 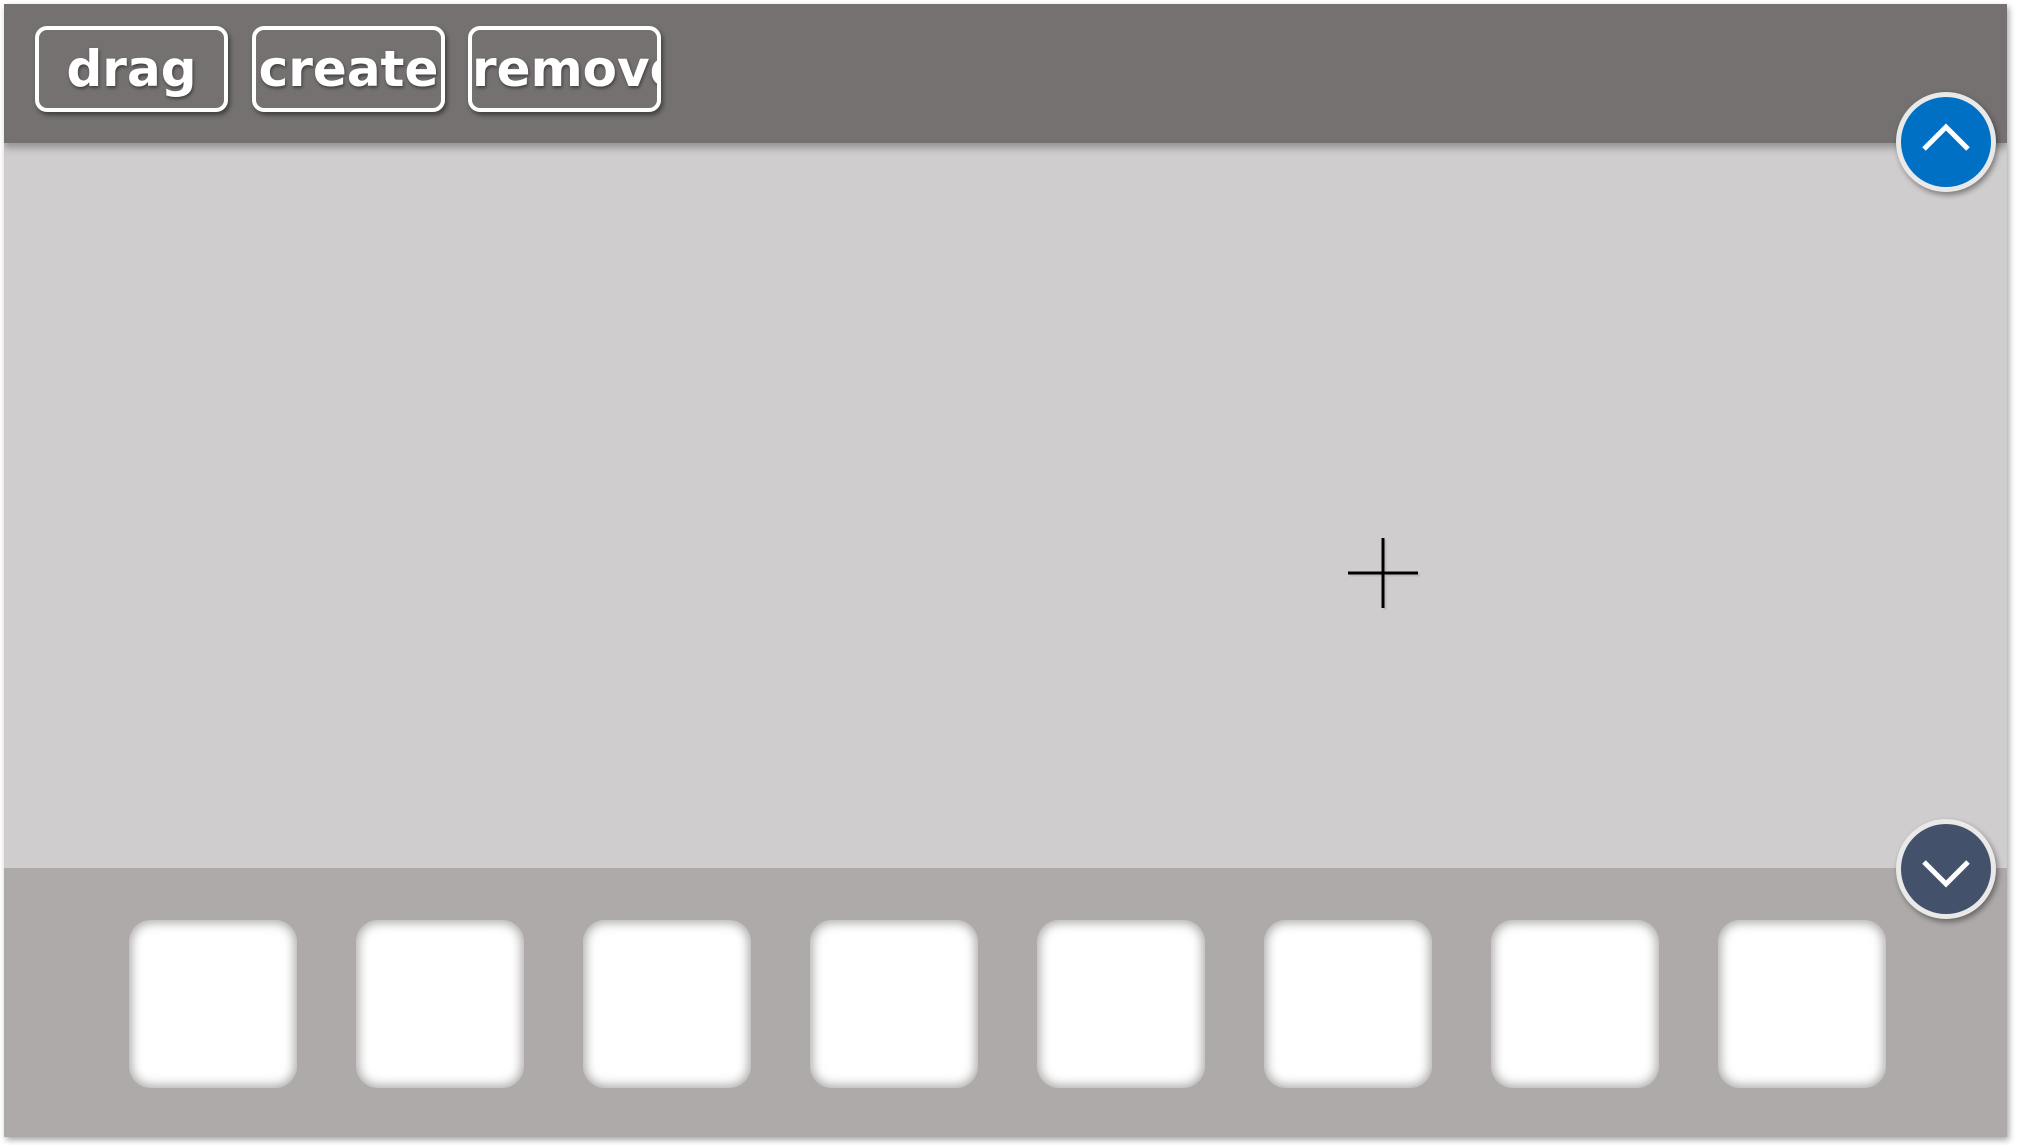 I want to click on create-button: create, so click(x=348, y=69).